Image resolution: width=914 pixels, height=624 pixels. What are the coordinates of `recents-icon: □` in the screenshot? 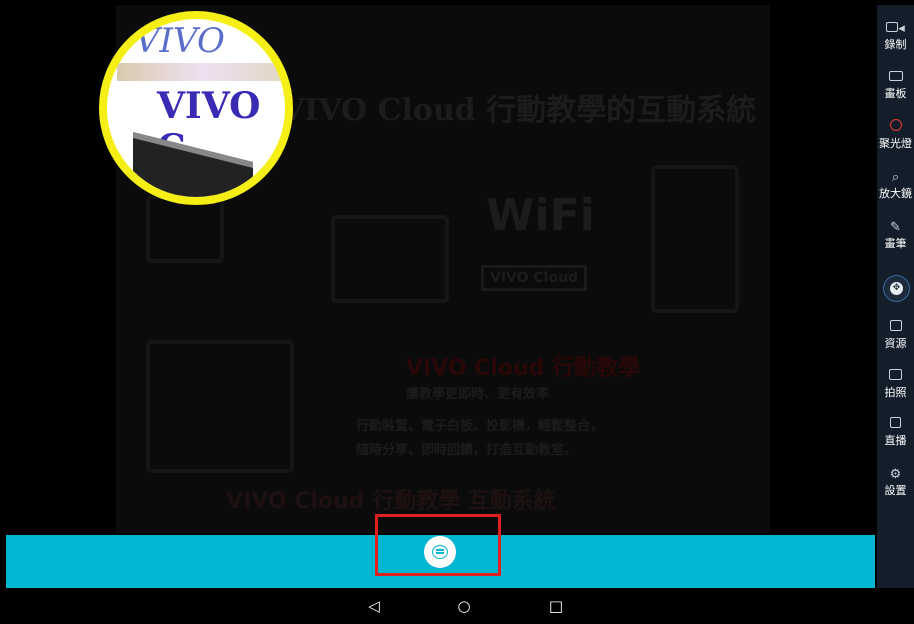 It's located at (556, 606).